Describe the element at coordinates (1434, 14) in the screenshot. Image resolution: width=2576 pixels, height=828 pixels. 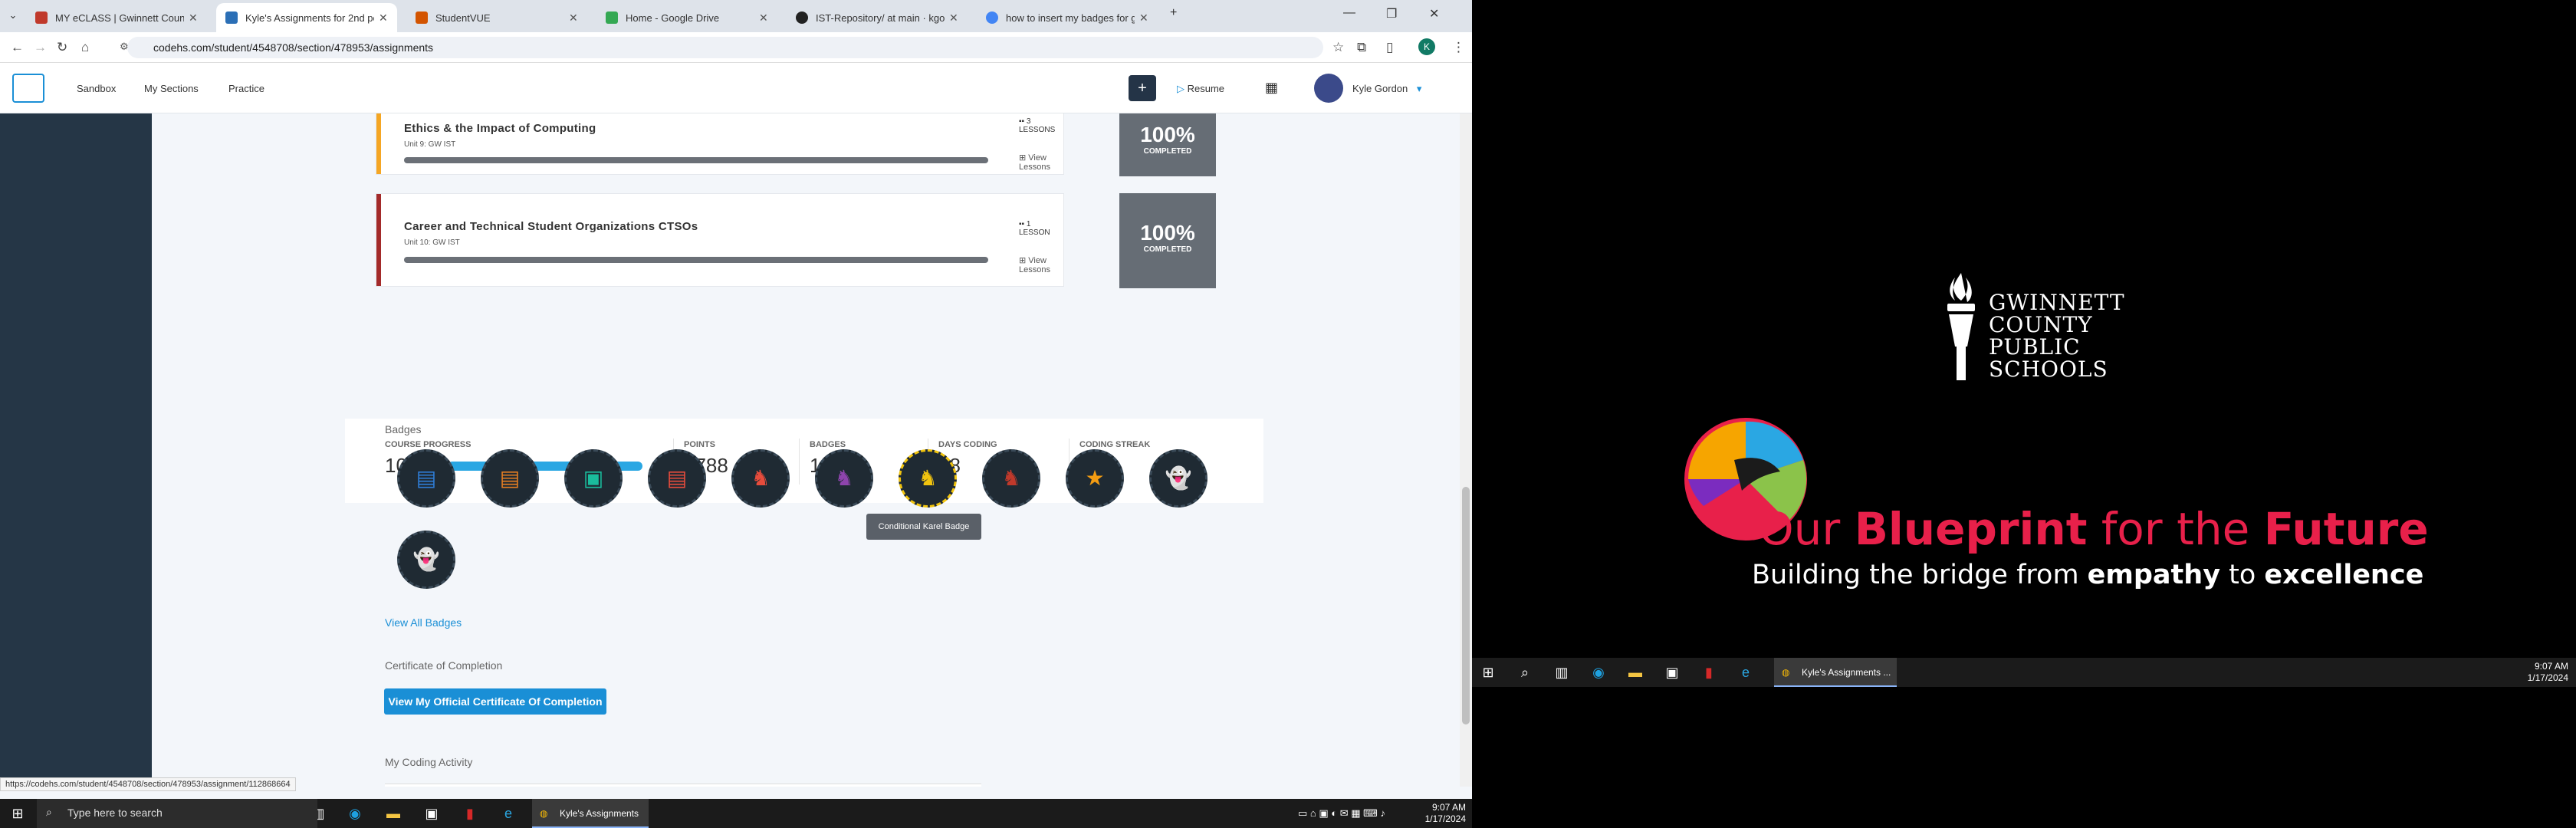
I see `close-window-icon: ✕` at that location.